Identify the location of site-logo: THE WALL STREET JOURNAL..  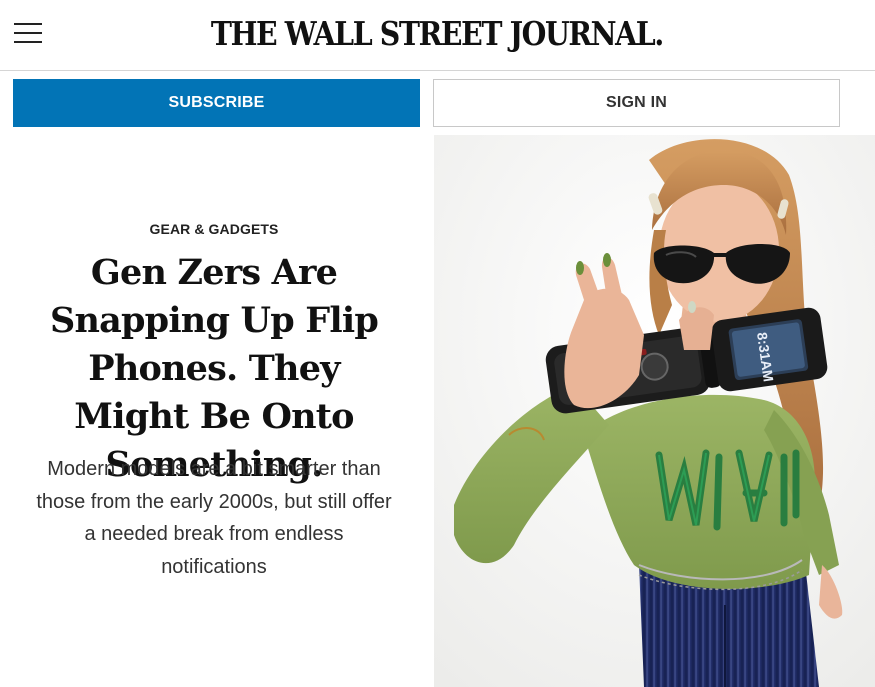
(437, 33).